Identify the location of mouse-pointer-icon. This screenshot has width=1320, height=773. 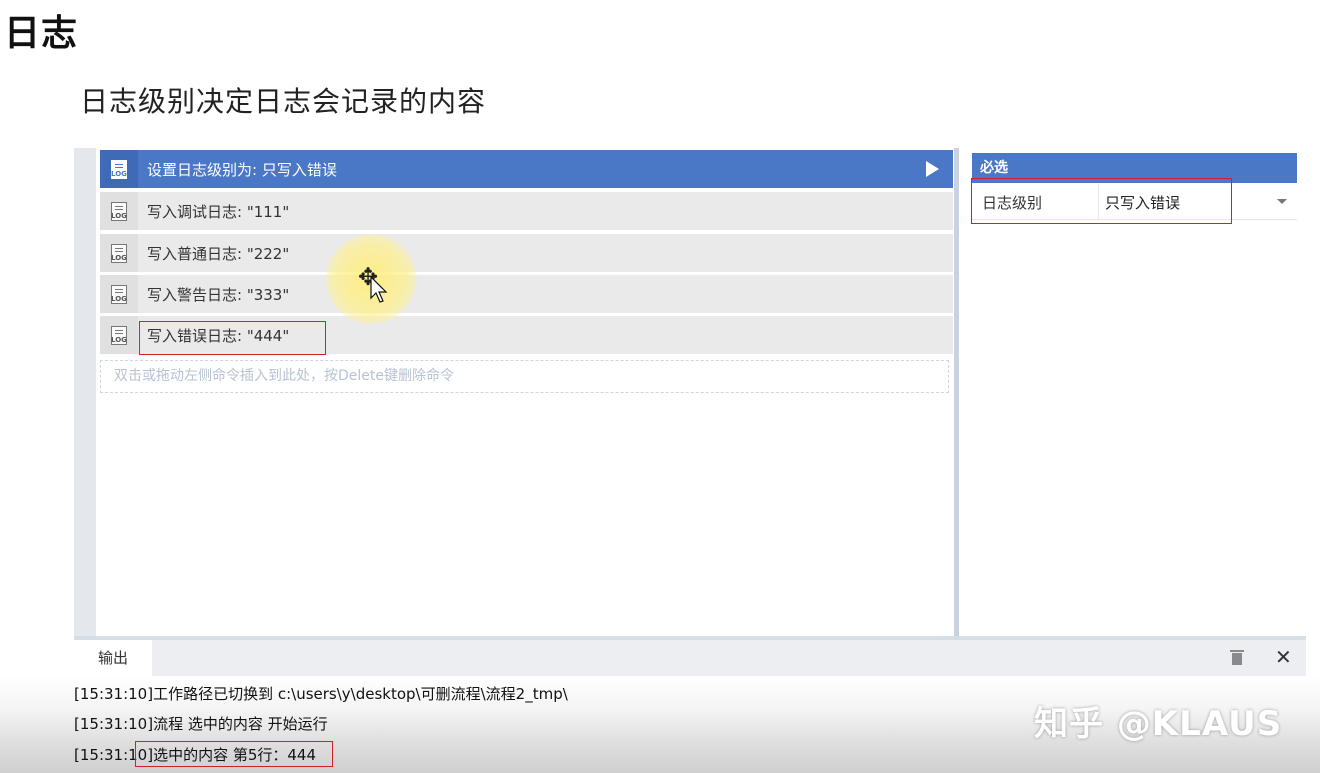
(379, 289).